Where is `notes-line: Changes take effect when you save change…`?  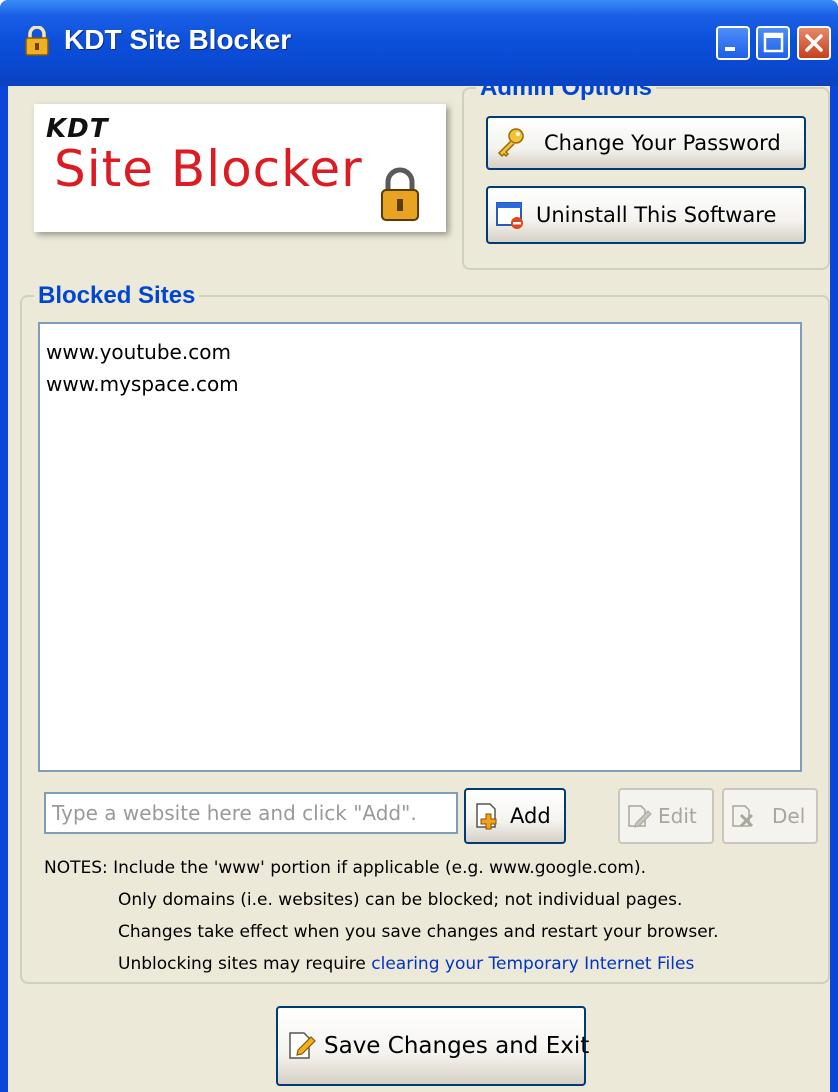
notes-line: Changes take effect when you save change… is located at coordinates (418, 932).